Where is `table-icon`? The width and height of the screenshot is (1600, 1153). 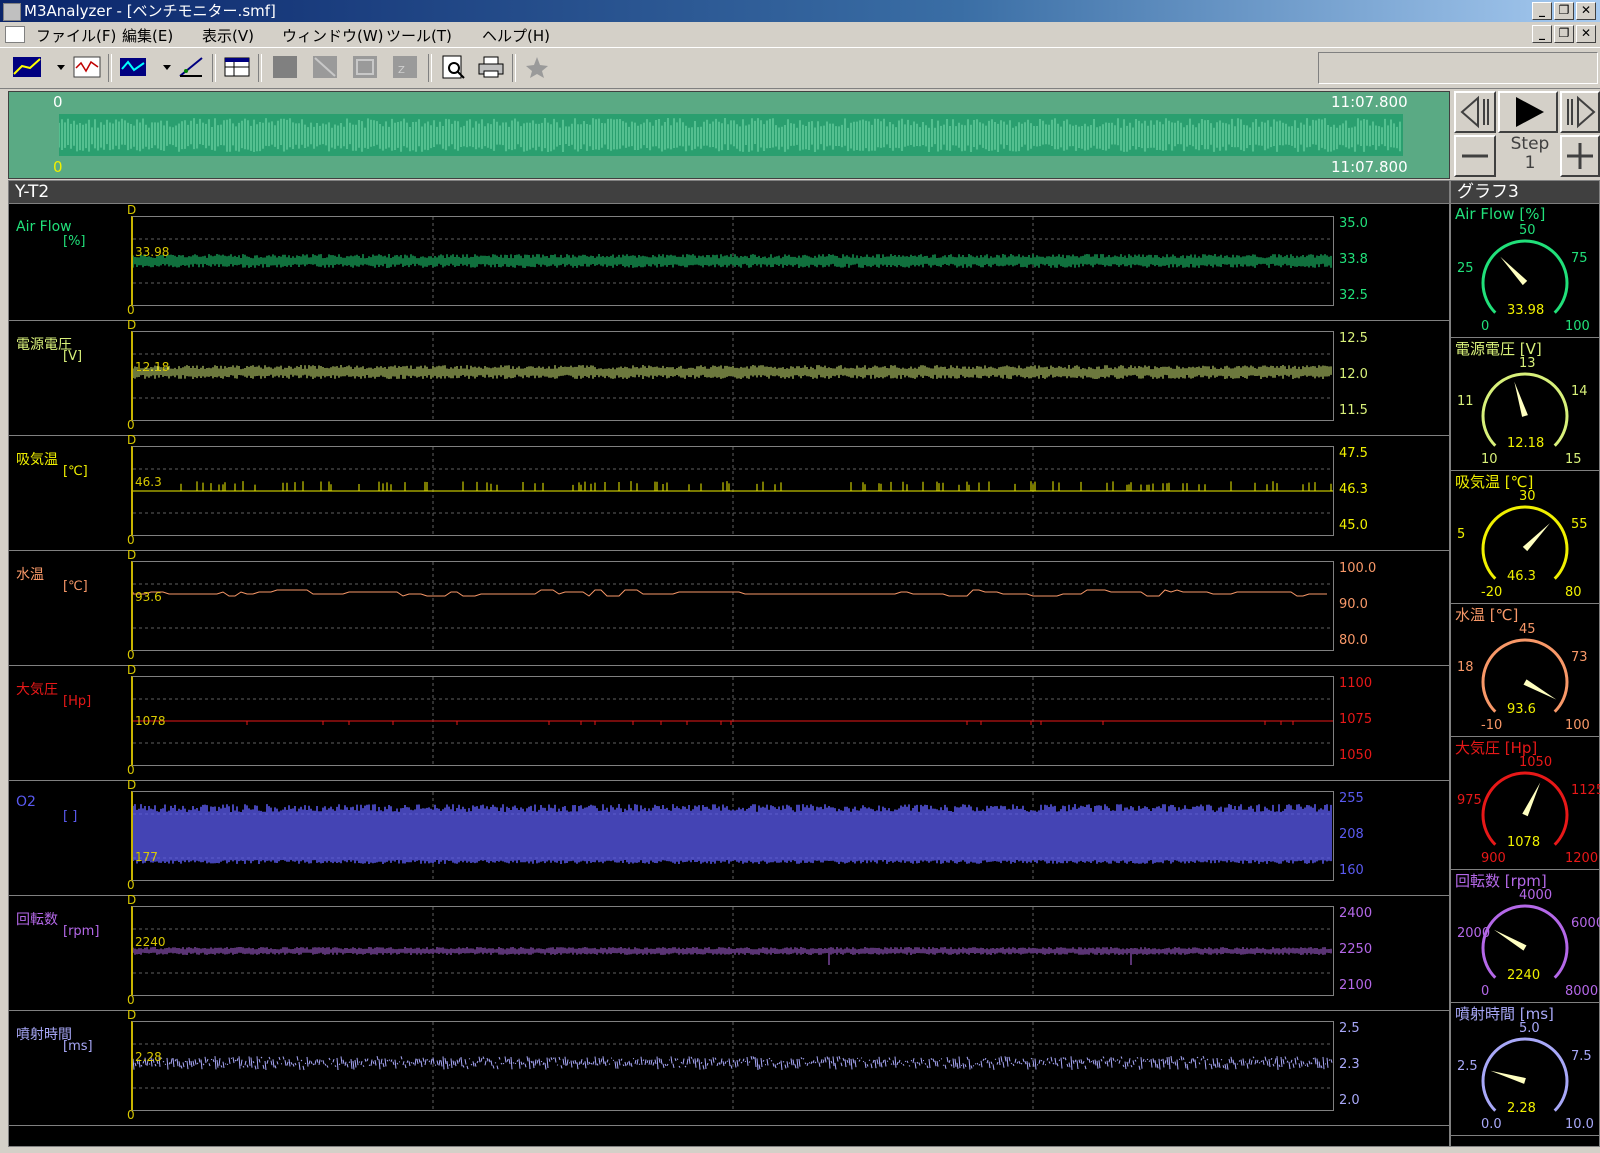
table-icon is located at coordinates (237, 67).